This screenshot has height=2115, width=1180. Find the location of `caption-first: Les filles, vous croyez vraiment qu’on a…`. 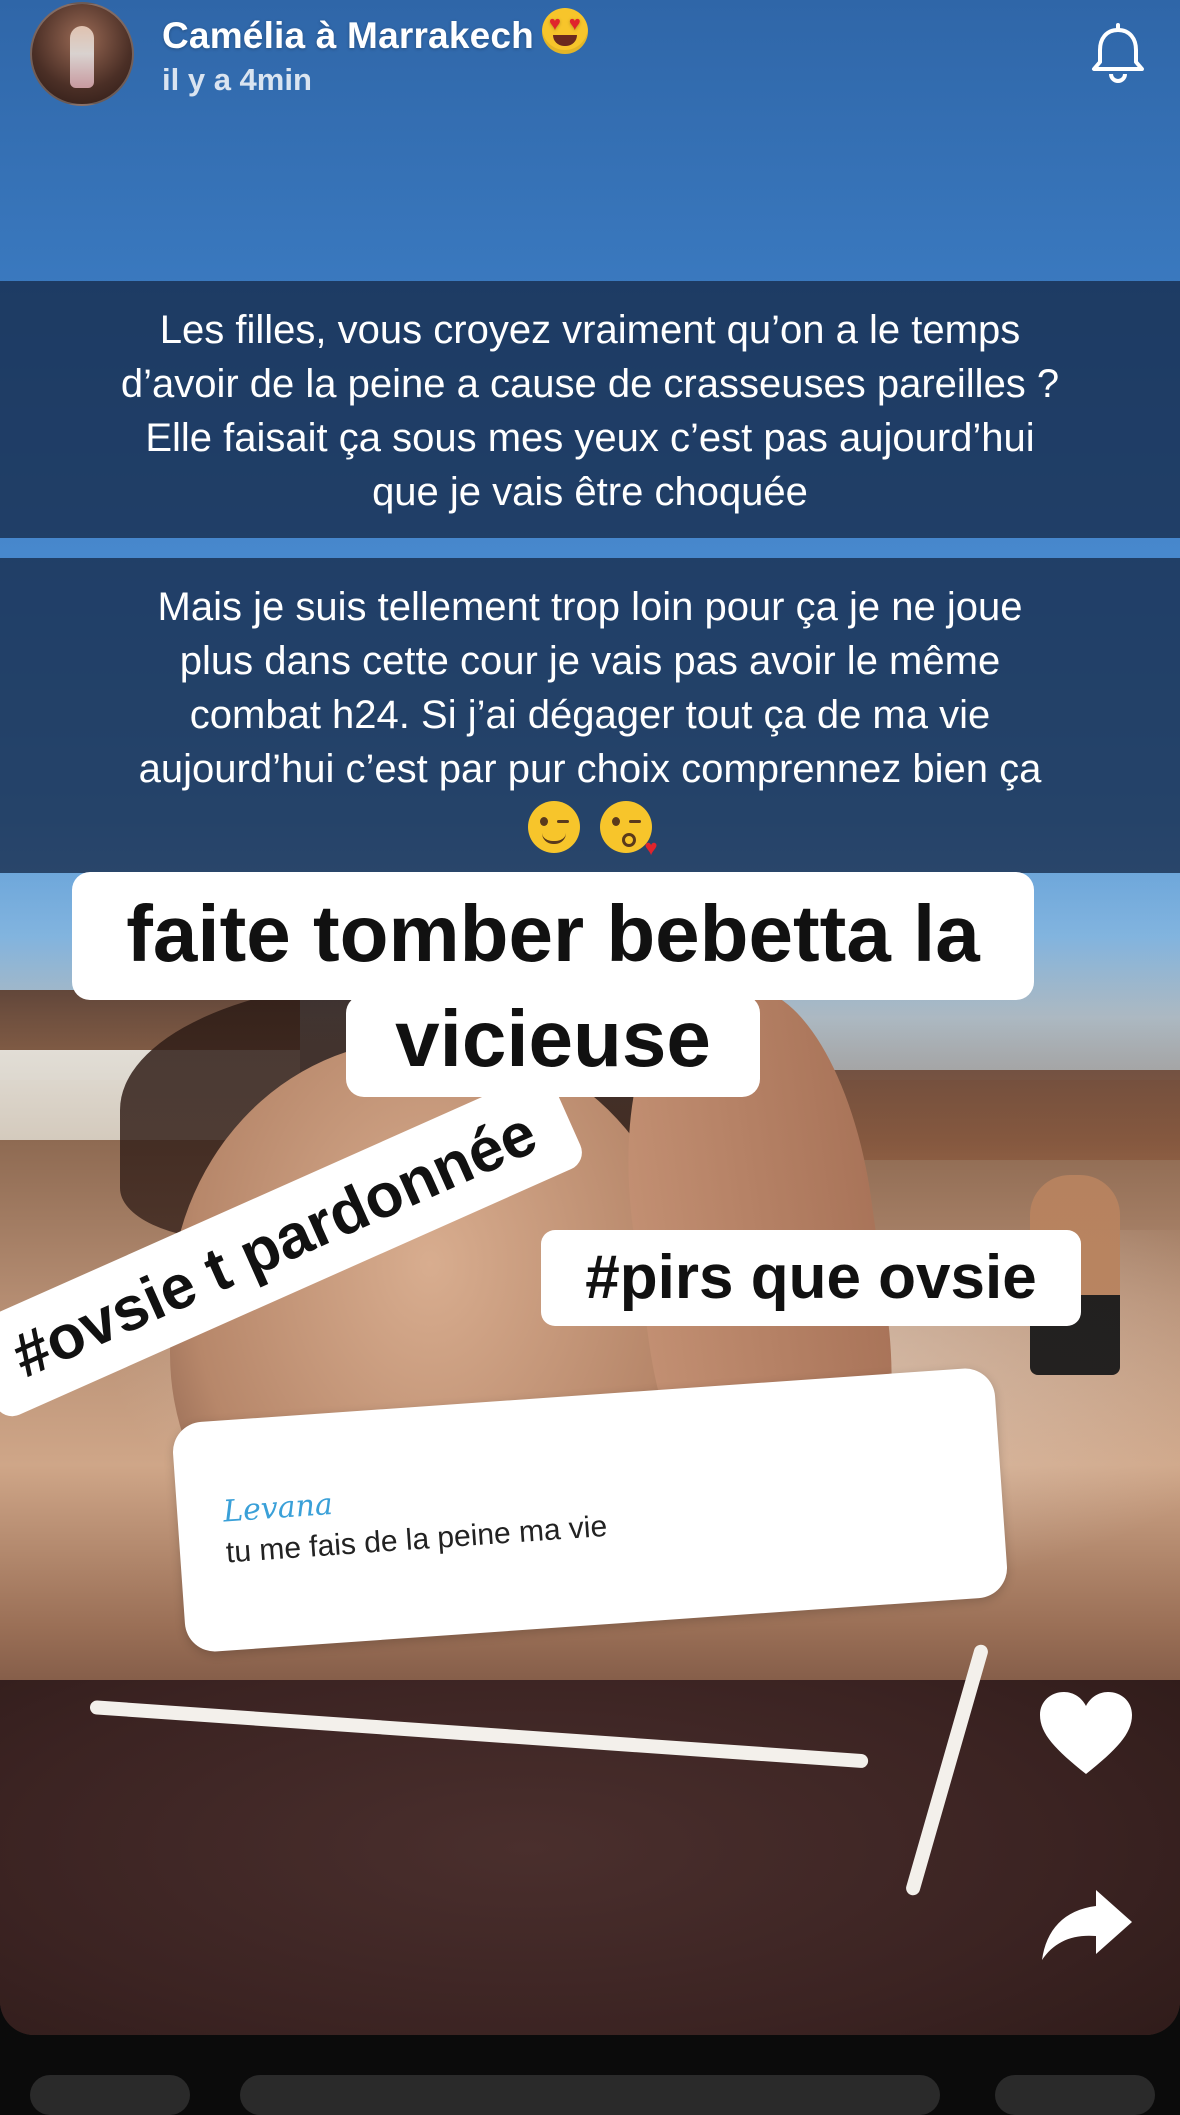

caption-first: Les filles, vous croyez vraiment qu’on a… is located at coordinates (590, 409).